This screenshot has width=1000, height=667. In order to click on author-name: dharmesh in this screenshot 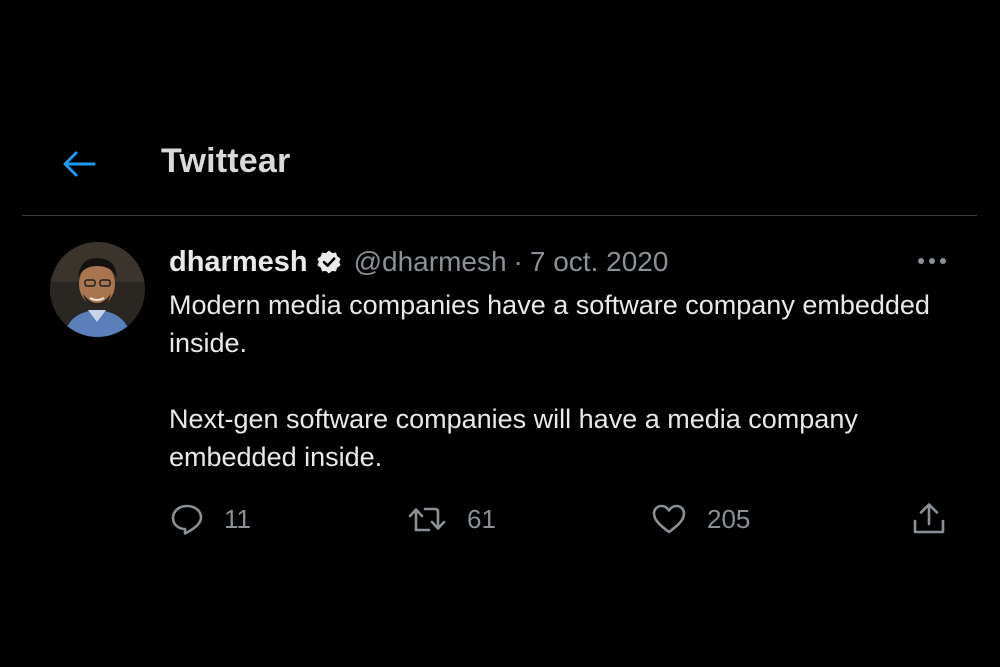, I will do `click(238, 262)`.